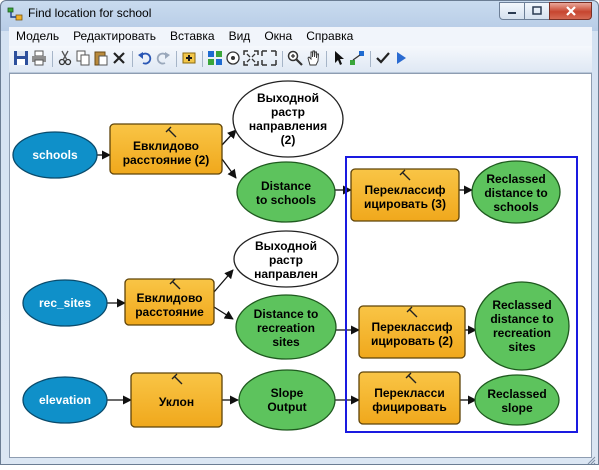 The width and height of the screenshot is (599, 470). I want to click on fit-to-window-icon, so click(251, 58).